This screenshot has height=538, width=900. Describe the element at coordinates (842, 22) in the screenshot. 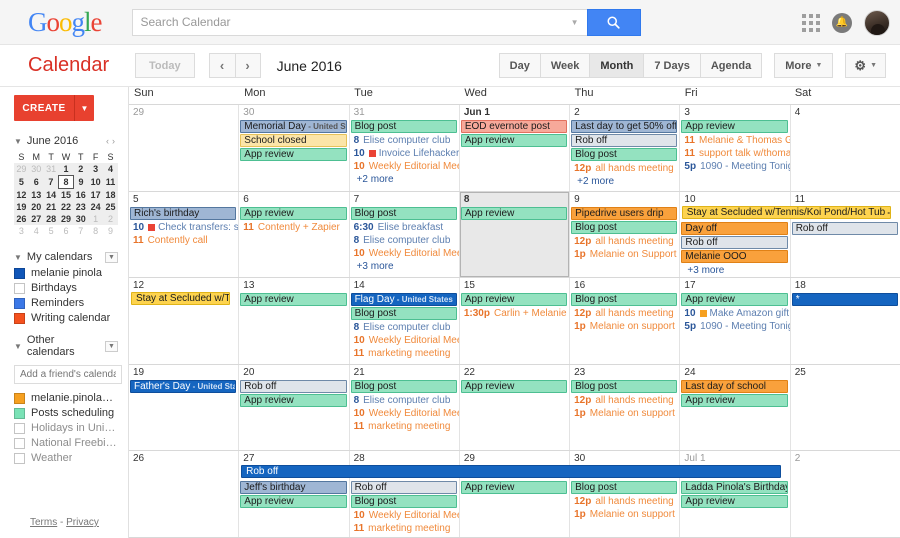

I see `notifications-bell-icon: 🔔` at that location.